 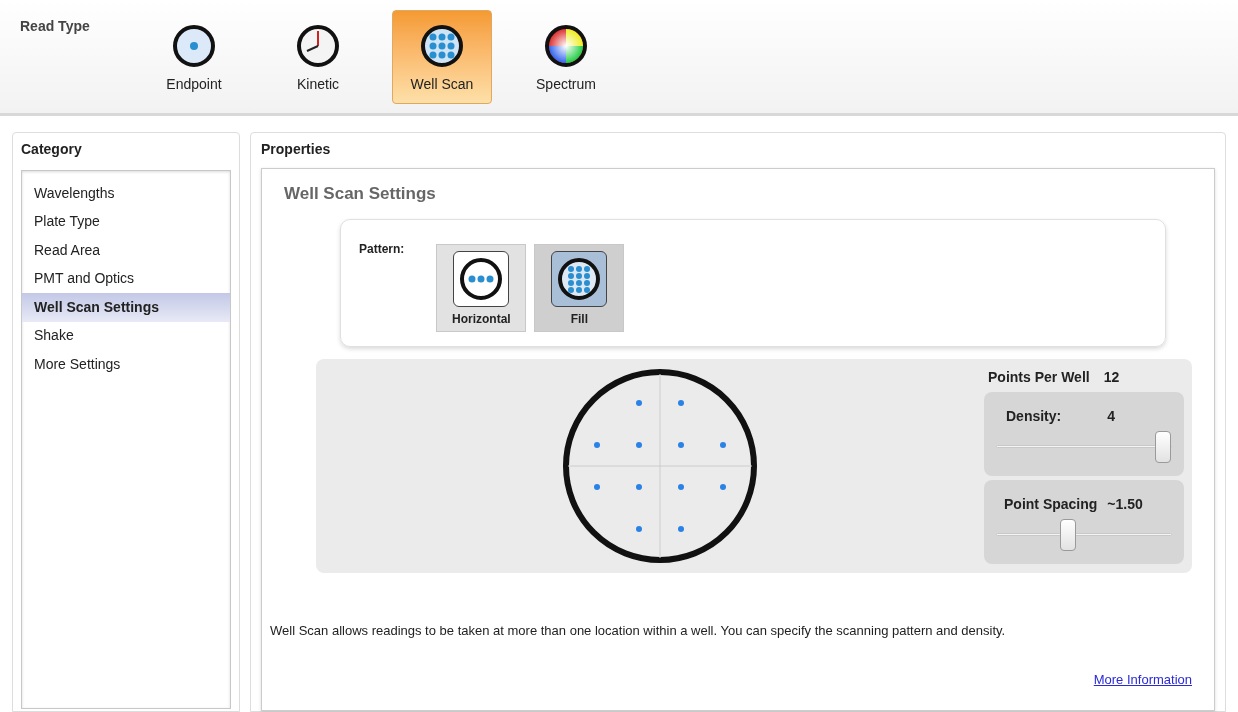 I want to click on pattern-button: Fill, so click(x=579, y=287).